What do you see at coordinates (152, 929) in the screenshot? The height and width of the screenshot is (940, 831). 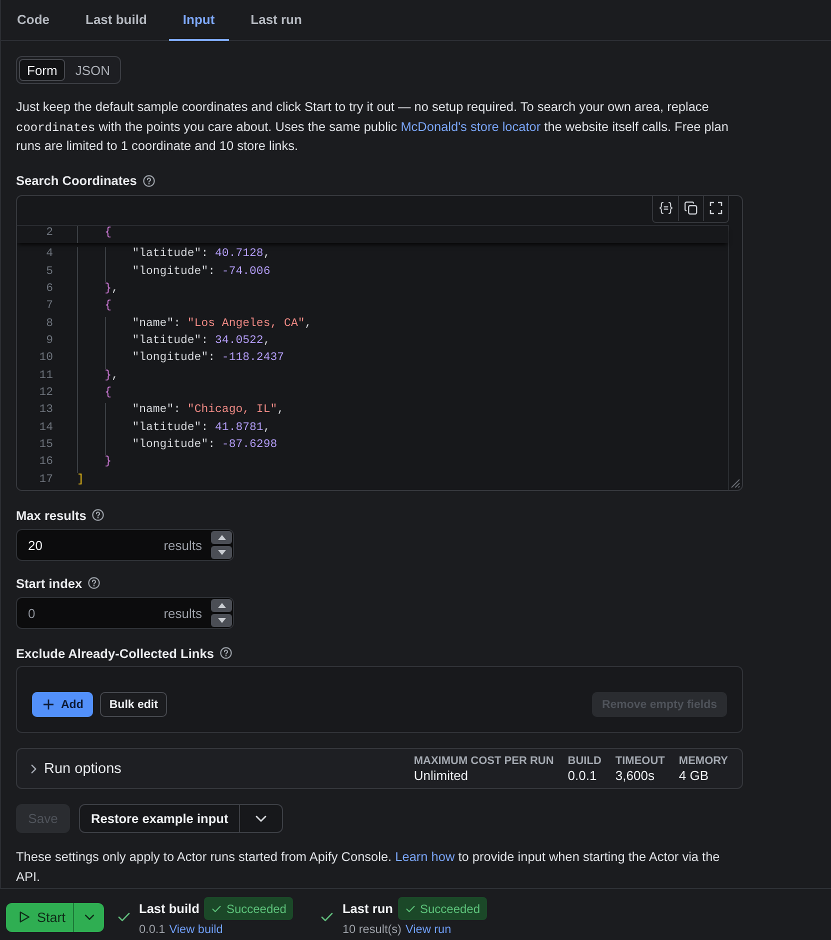 I see `status-detail: 0.0.1` at bounding box center [152, 929].